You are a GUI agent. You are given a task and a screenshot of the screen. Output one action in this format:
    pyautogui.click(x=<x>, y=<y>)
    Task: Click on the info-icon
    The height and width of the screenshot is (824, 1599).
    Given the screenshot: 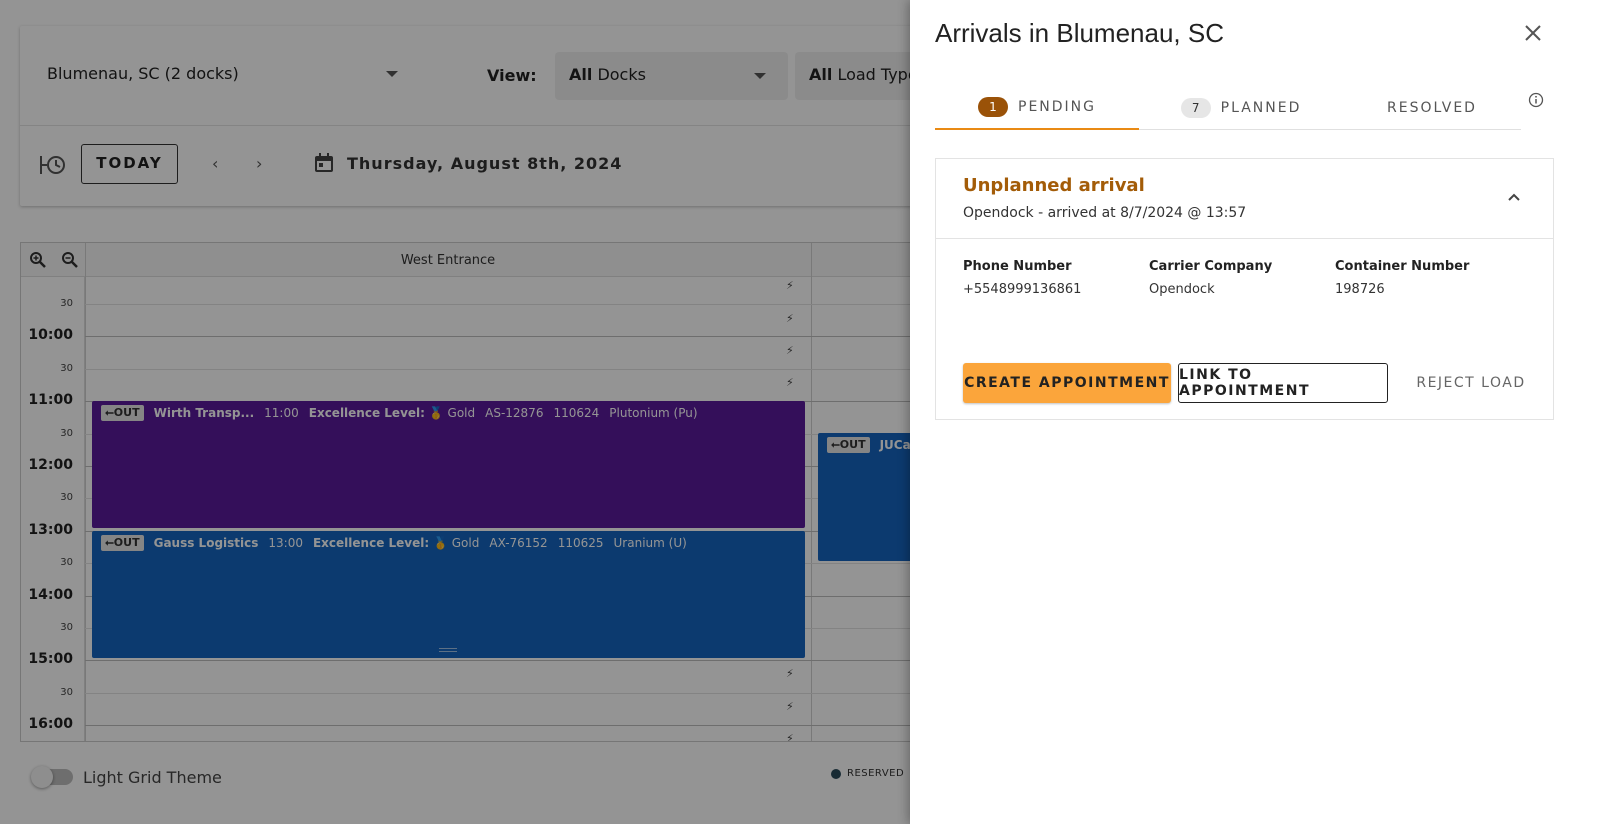 What is the action you would take?
    pyautogui.click(x=1536, y=100)
    